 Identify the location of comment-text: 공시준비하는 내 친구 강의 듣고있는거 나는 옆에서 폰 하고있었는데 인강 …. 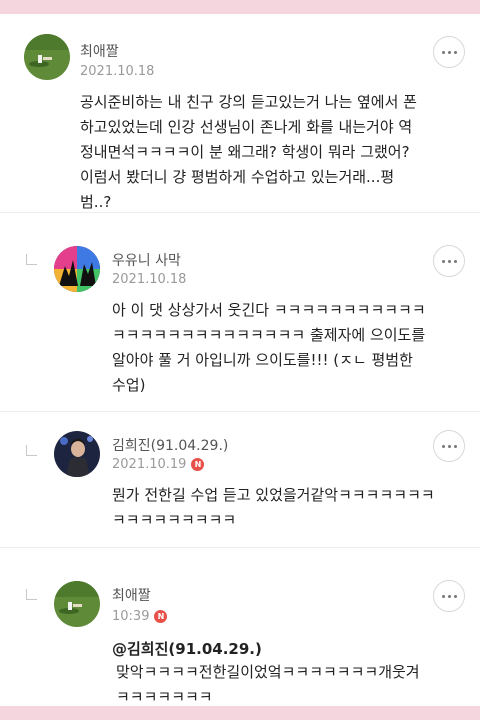
(248, 152).